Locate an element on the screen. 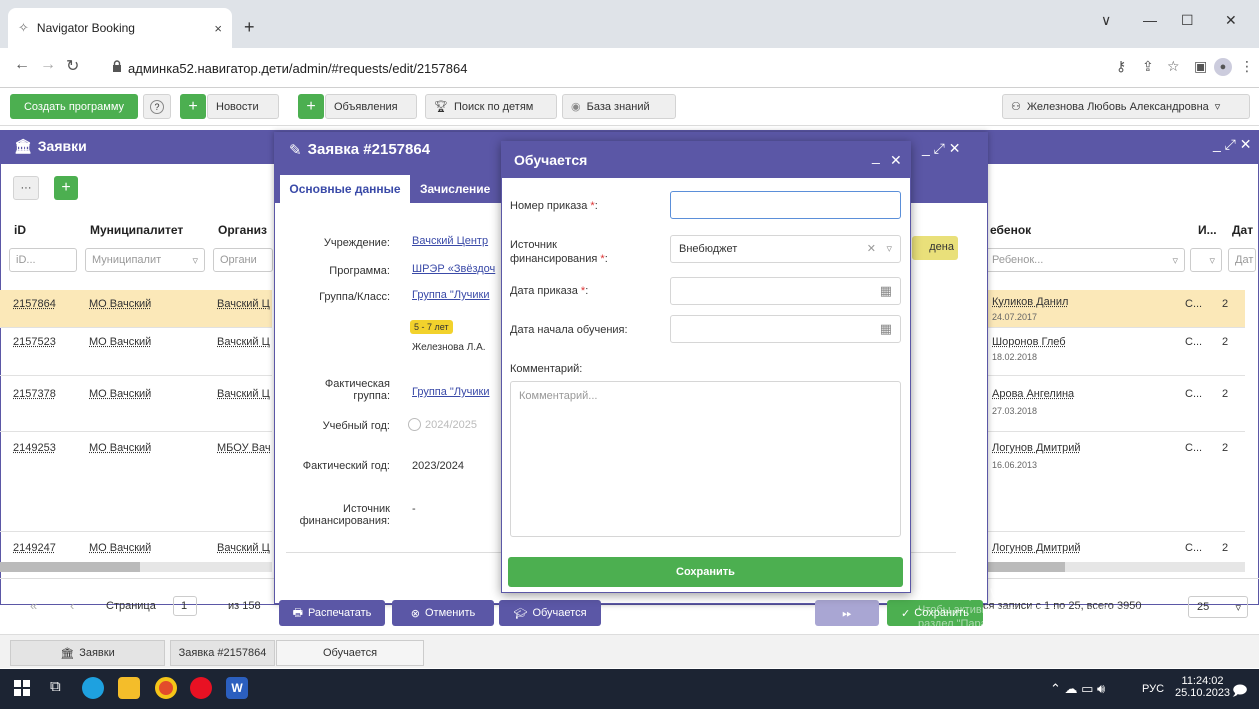 The width and height of the screenshot is (1259, 709). filter-municipality-input: Муниципалит ▿ is located at coordinates (145, 260).